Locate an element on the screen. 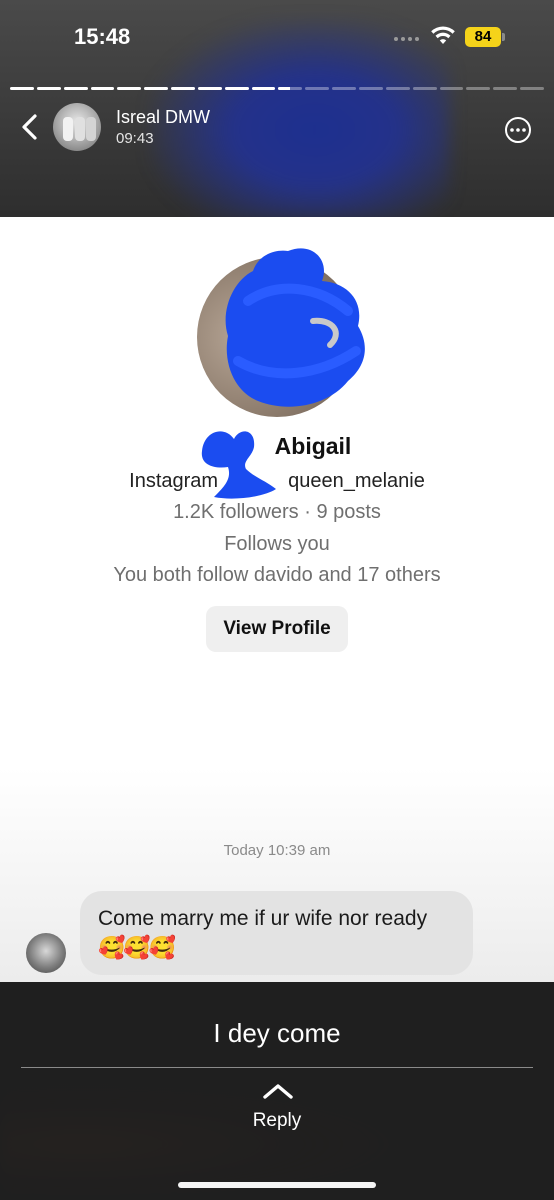 Image resolution: width=554 pixels, height=1200 pixels. follows-you-label: Follows you is located at coordinates (277, 544).